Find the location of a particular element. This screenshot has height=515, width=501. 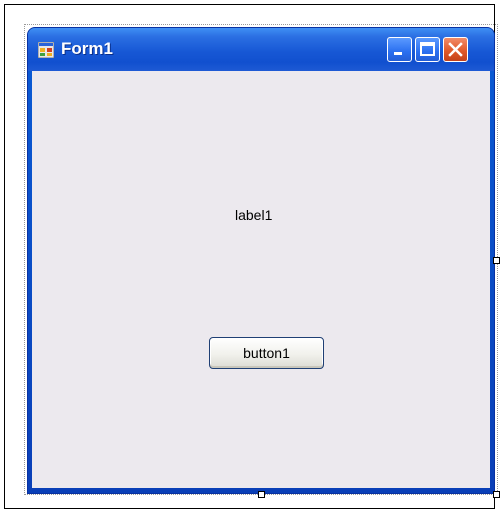

minimize-icon is located at coordinates (398, 53).